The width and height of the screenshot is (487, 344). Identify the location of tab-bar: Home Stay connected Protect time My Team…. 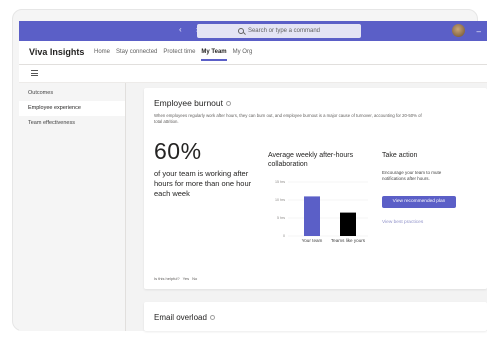
(173, 55).